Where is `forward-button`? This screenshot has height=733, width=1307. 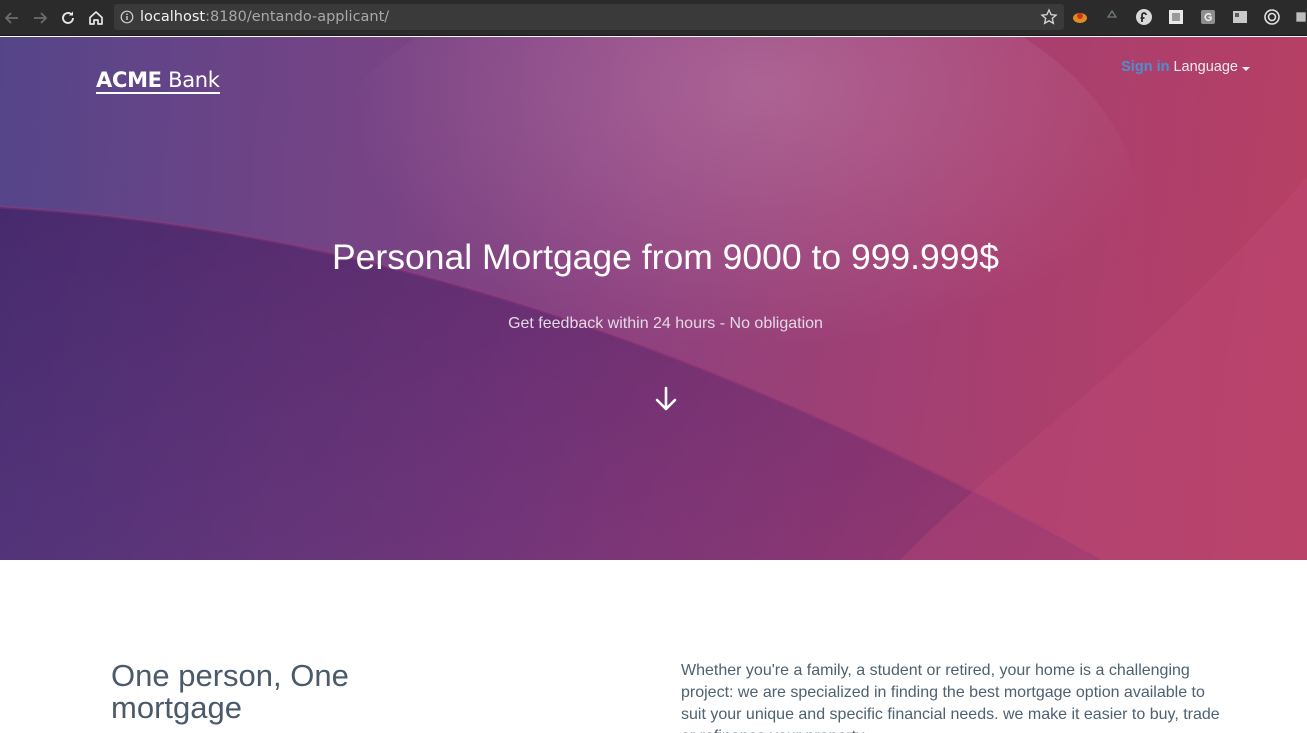
forward-button is located at coordinates (40, 18).